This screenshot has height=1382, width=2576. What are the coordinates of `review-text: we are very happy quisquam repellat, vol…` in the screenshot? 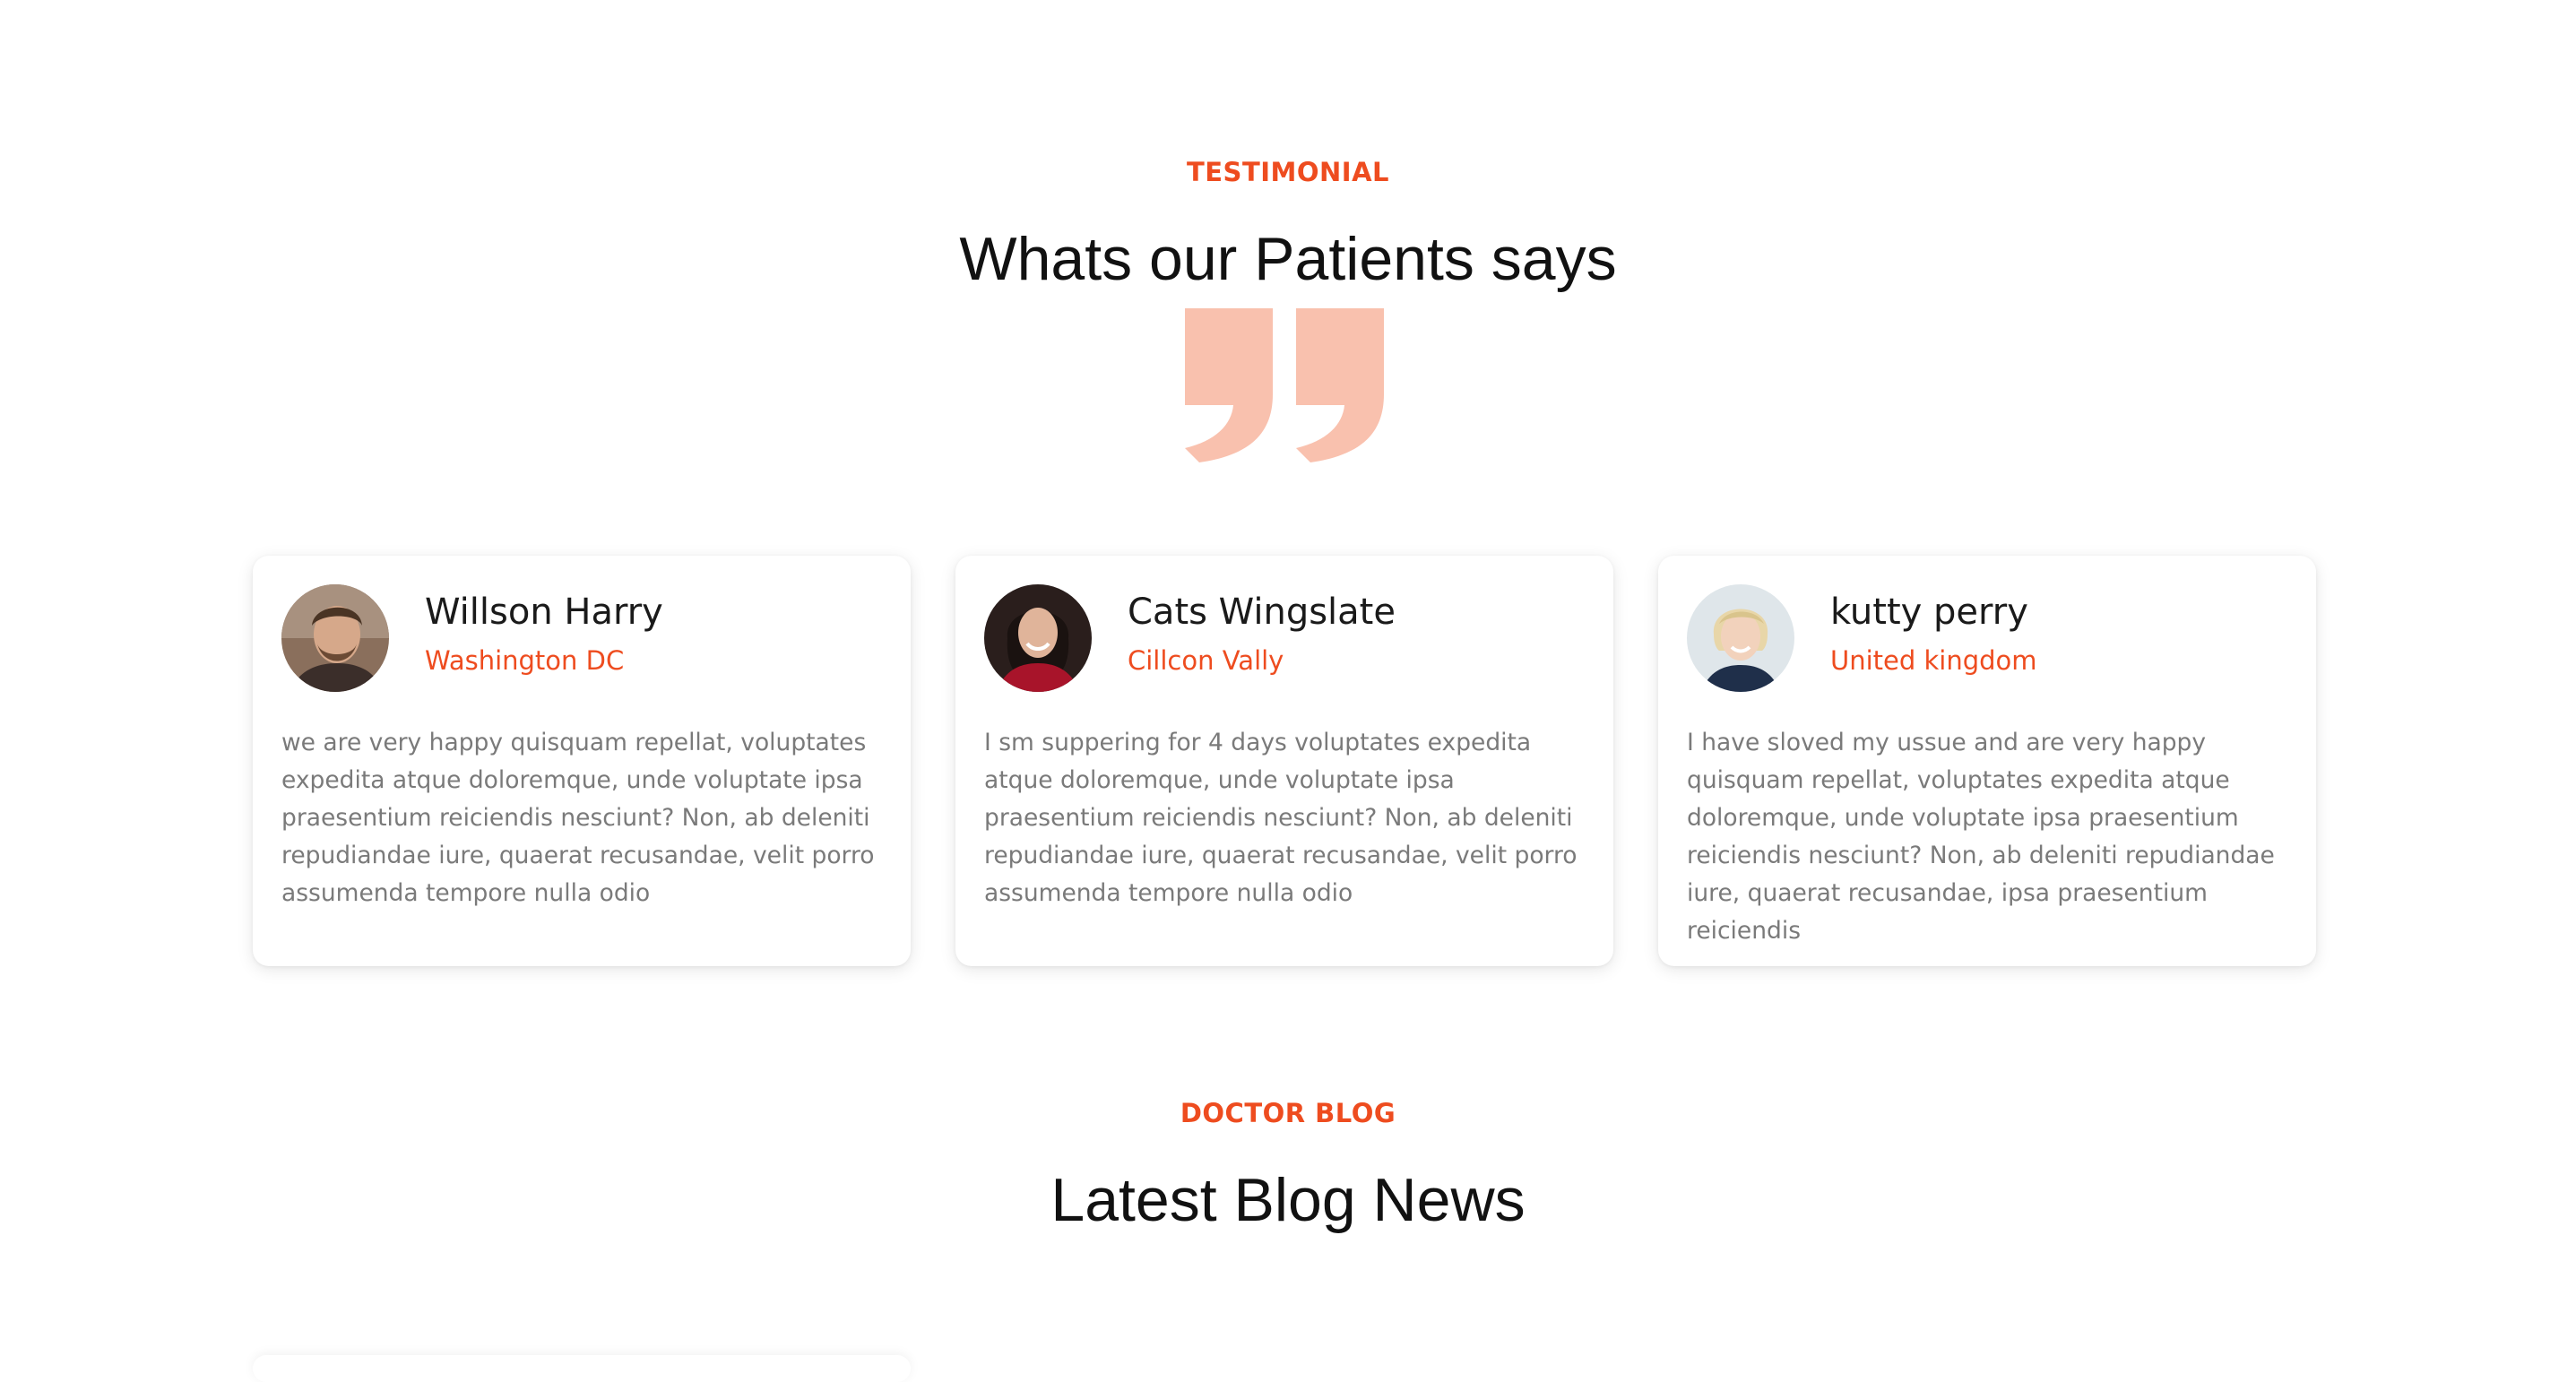 It's located at (578, 818).